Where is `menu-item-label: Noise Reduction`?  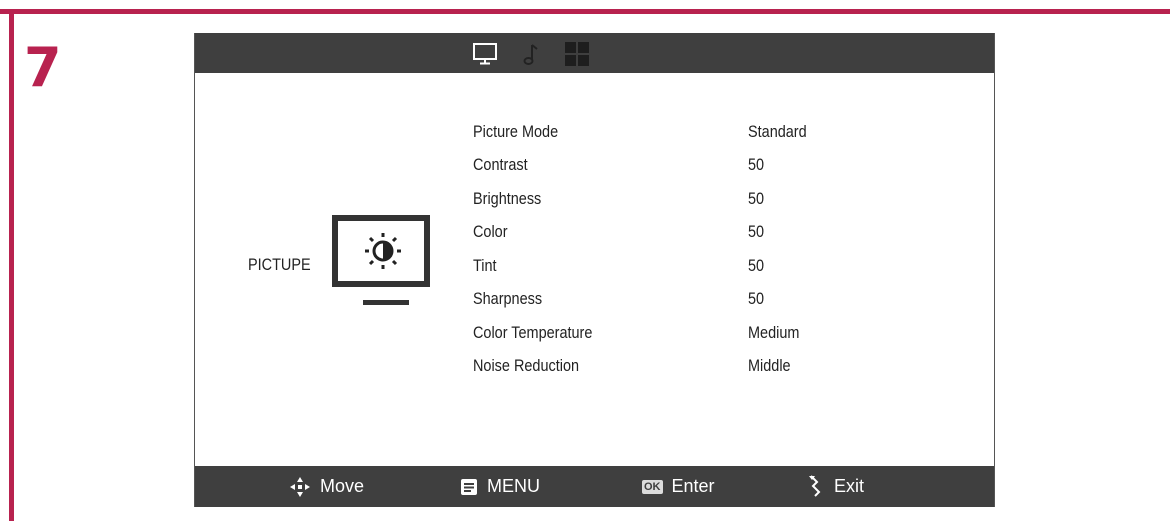 menu-item-label: Noise Reduction is located at coordinates (526, 366).